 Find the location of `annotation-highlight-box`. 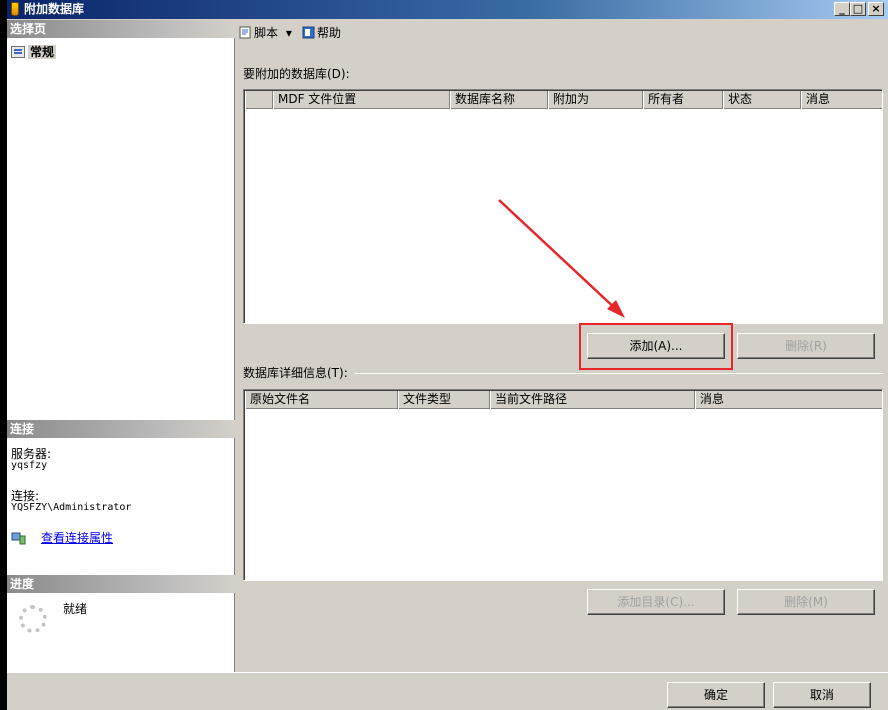

annotation-highlight-box is located at coordinates (656, 346).